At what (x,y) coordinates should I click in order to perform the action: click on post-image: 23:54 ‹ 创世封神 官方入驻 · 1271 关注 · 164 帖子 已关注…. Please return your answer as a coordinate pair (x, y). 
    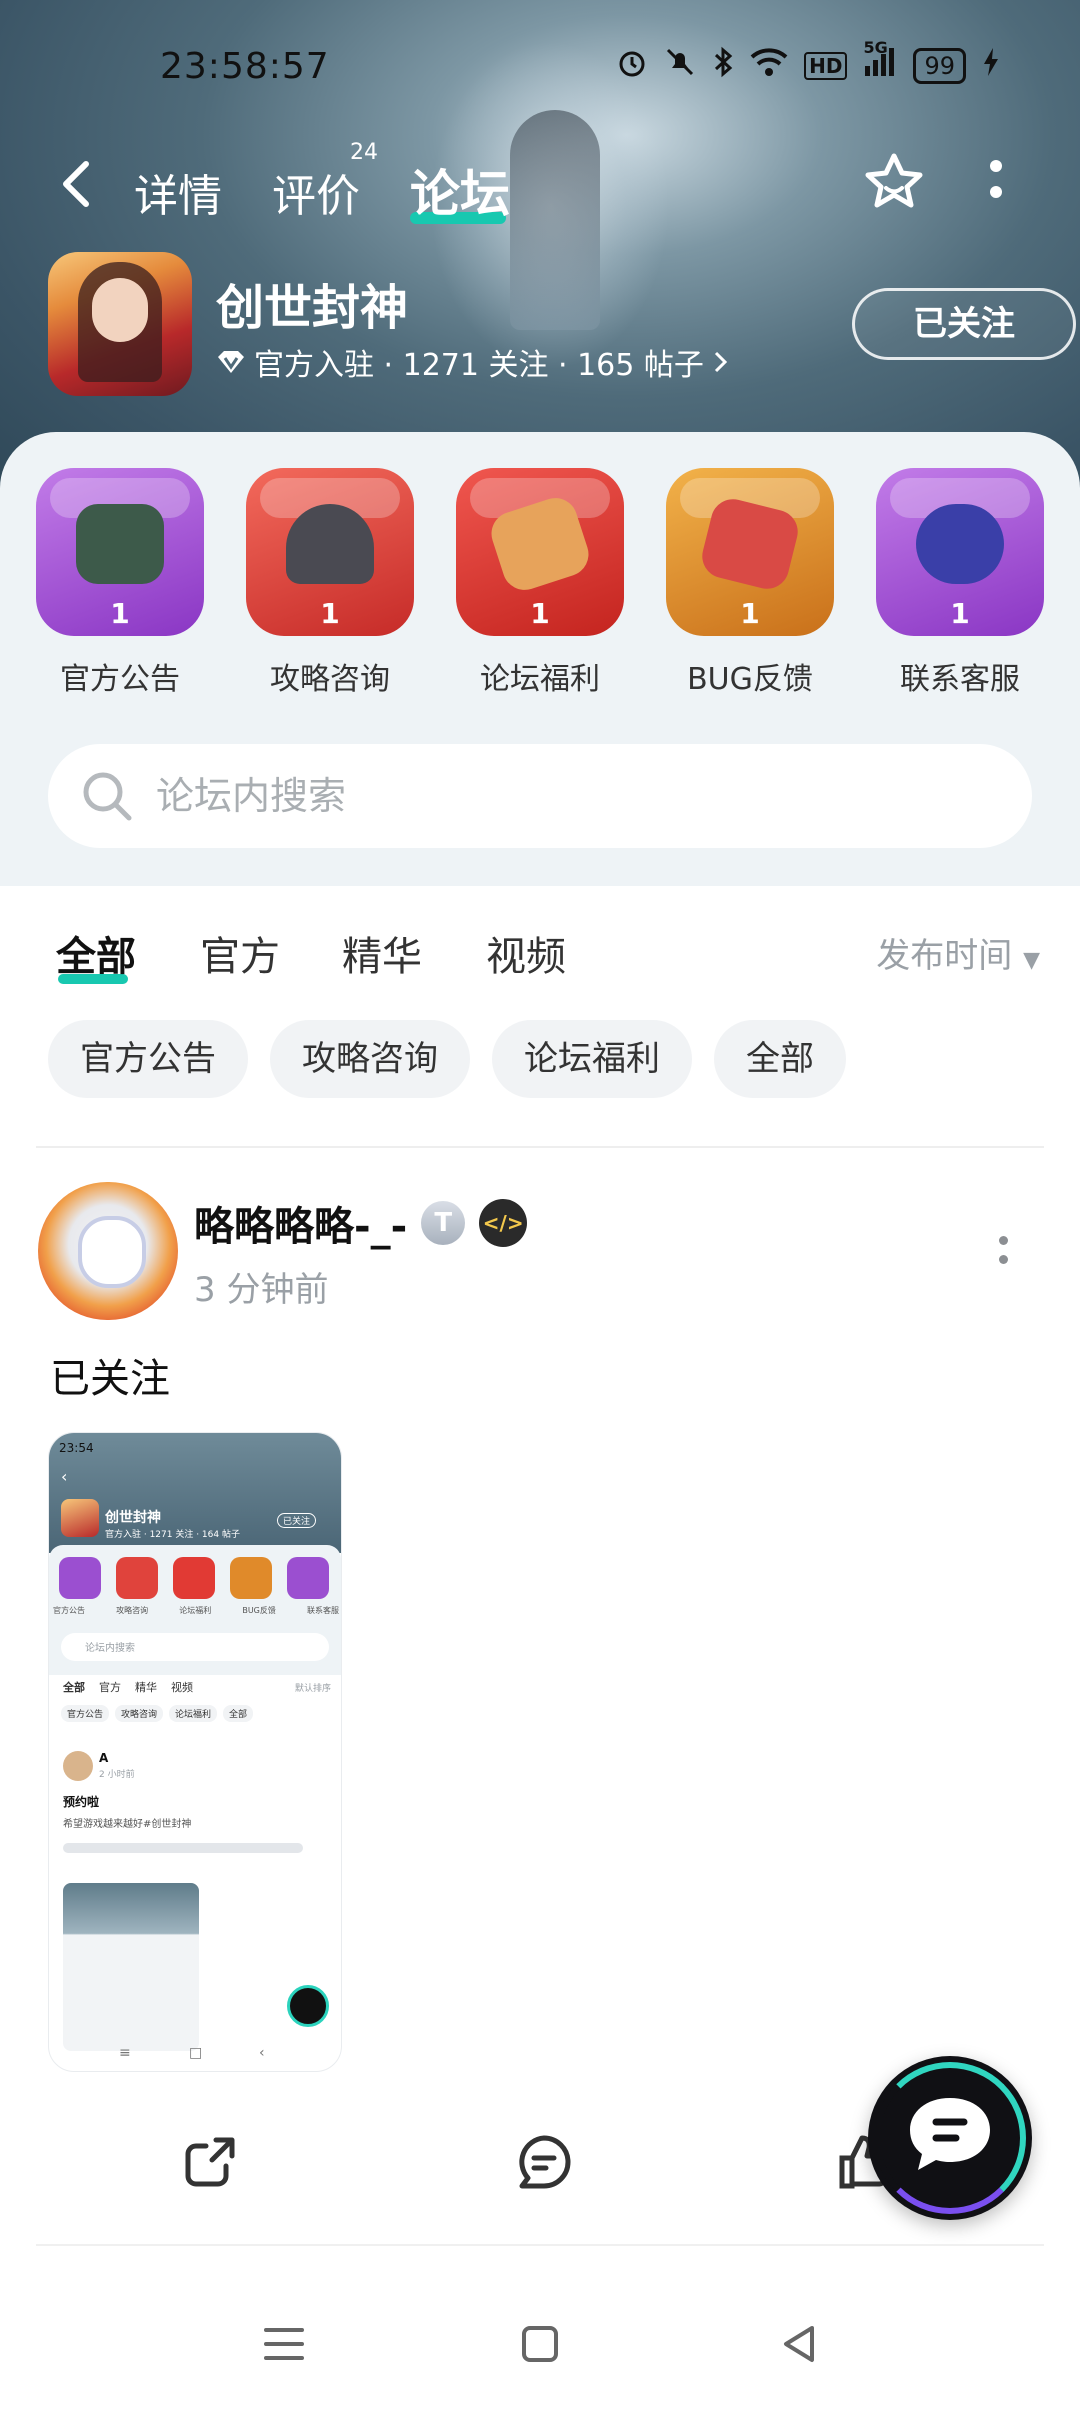
    Looking at the image, I should click on (195, 1752).